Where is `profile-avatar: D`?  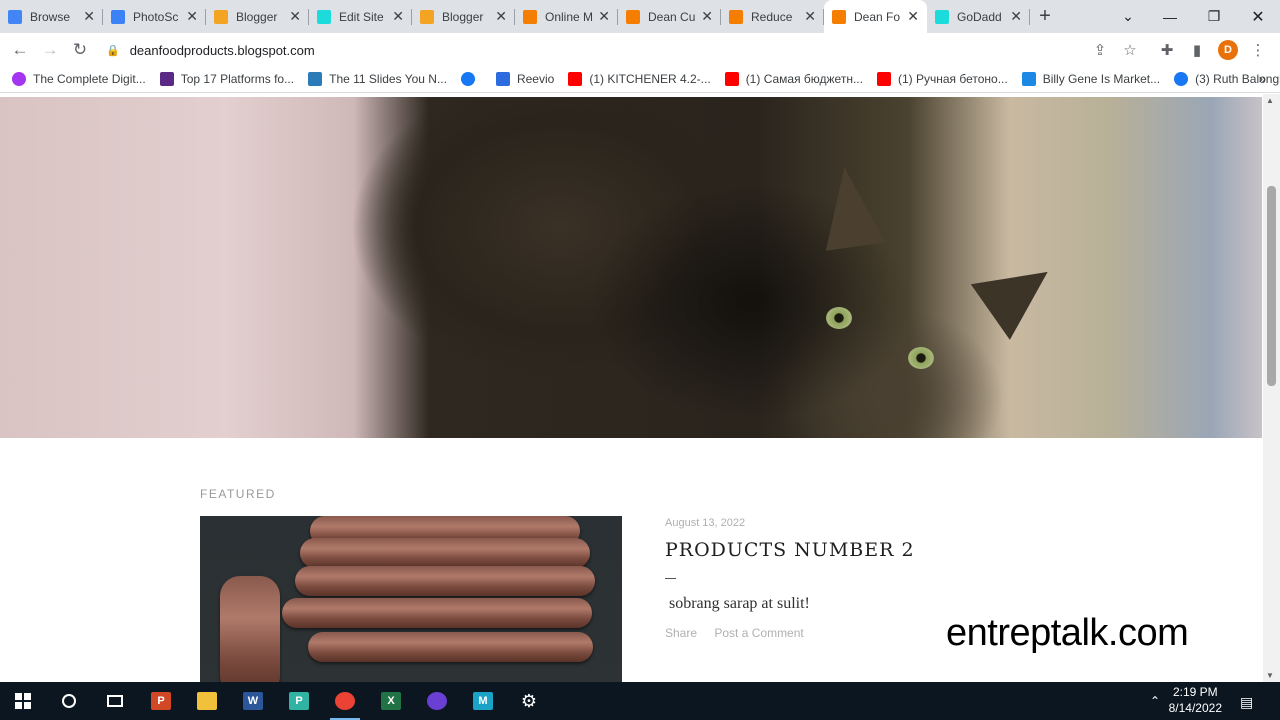 profile-avatar: D is located at coordinates (1228, 50).